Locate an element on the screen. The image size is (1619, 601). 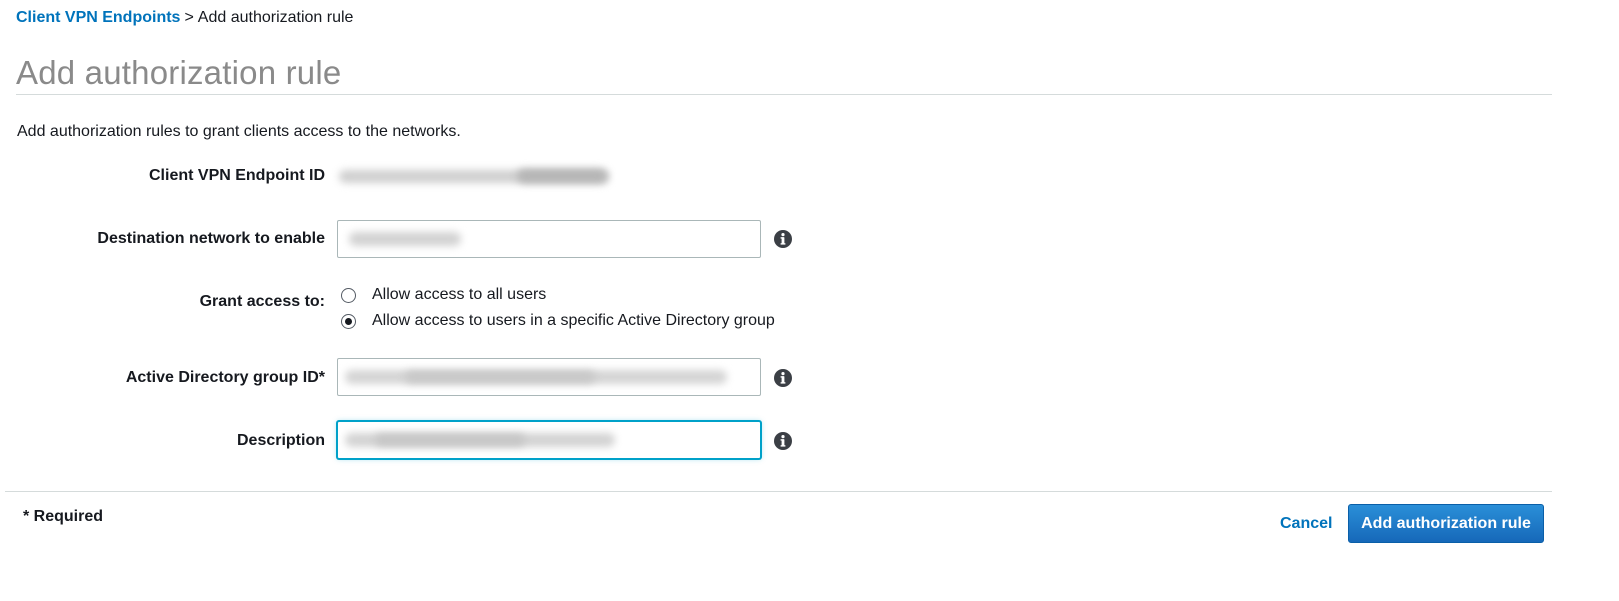
ad-group-id-label: Active Directory group ID* is located at coordinates (225, 377).